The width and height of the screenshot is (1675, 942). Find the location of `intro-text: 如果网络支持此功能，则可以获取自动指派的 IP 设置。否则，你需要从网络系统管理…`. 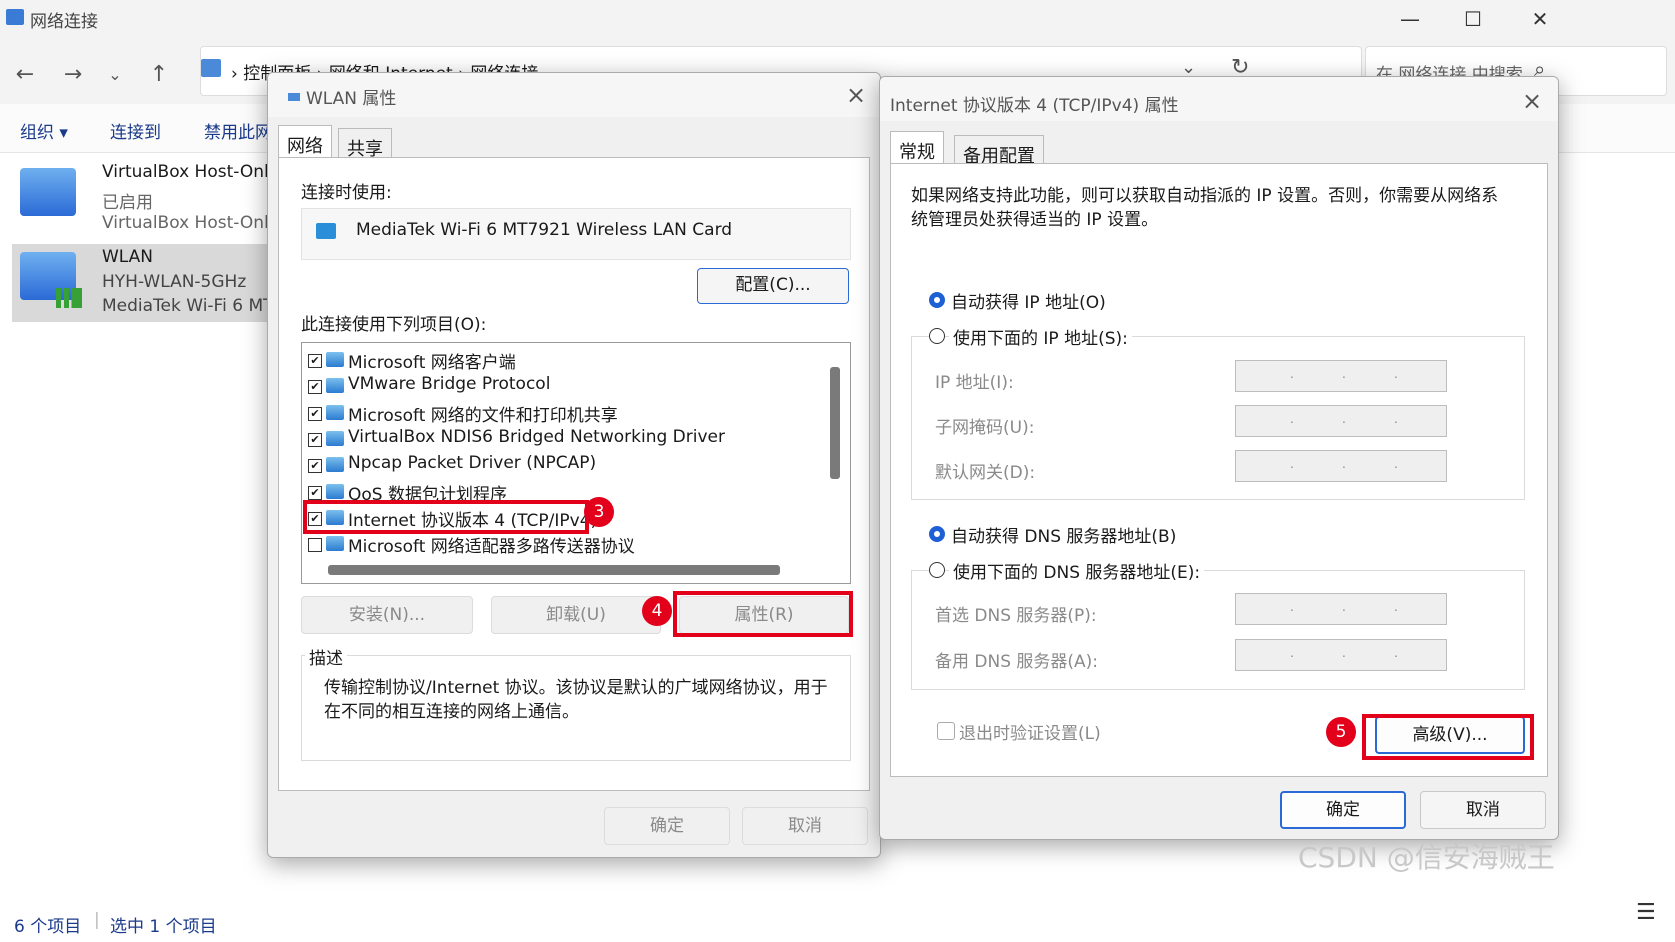

intro-text: 如果网络支持此功能，则可以获取自动指派的 IP 设置。否则，你需要从网络系统管理… is located at coordinates (1205, 208).